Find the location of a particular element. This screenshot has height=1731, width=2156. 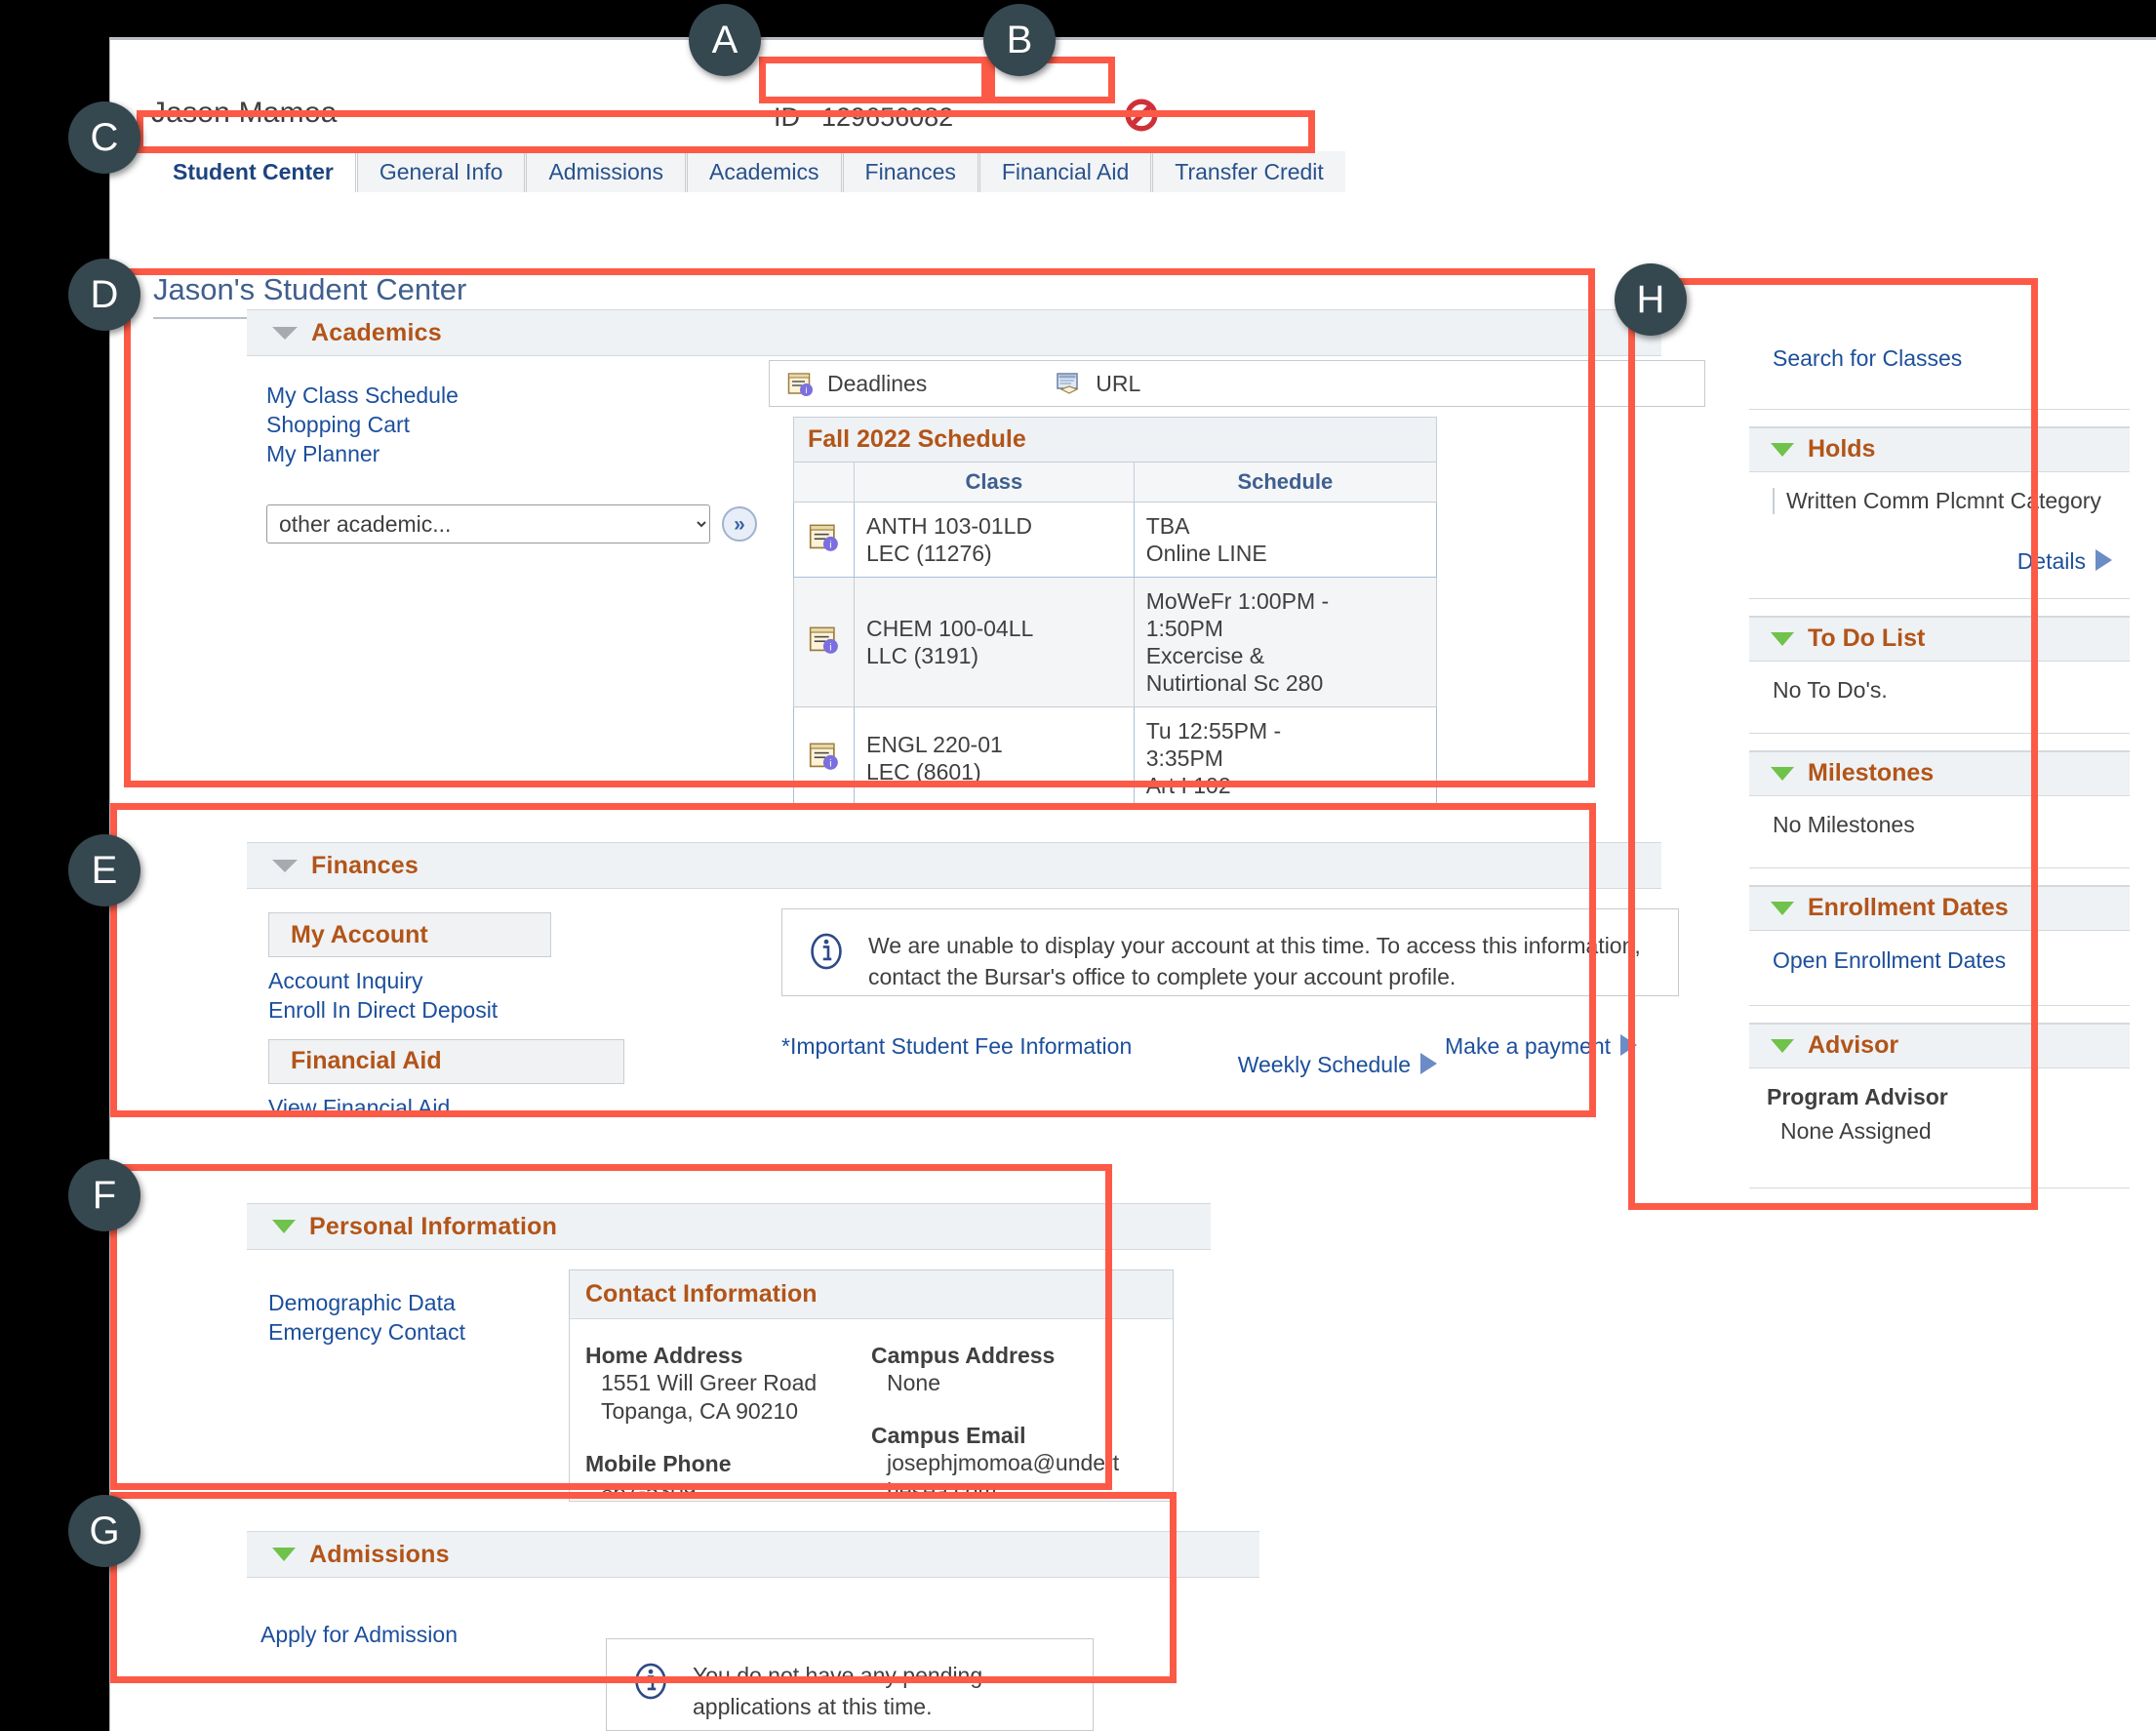

link-emergency-contact: Emergency Contact is located at coordinates (366, 1333).